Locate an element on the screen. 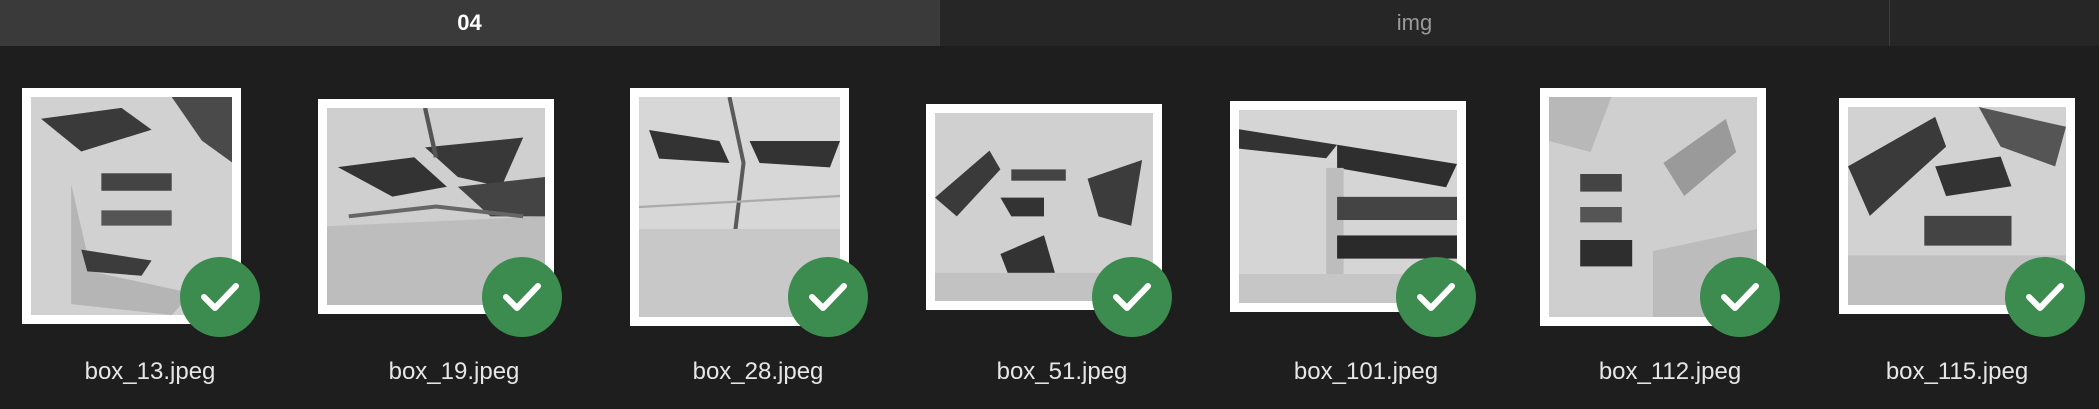 This screenshot has width=2099, height=409. tab-bar-filler is located at coordinates (1994, 23).